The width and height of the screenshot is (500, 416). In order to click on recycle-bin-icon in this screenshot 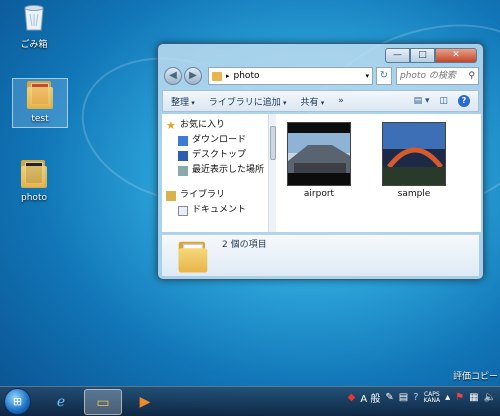, I will do `click(34, 18)`.